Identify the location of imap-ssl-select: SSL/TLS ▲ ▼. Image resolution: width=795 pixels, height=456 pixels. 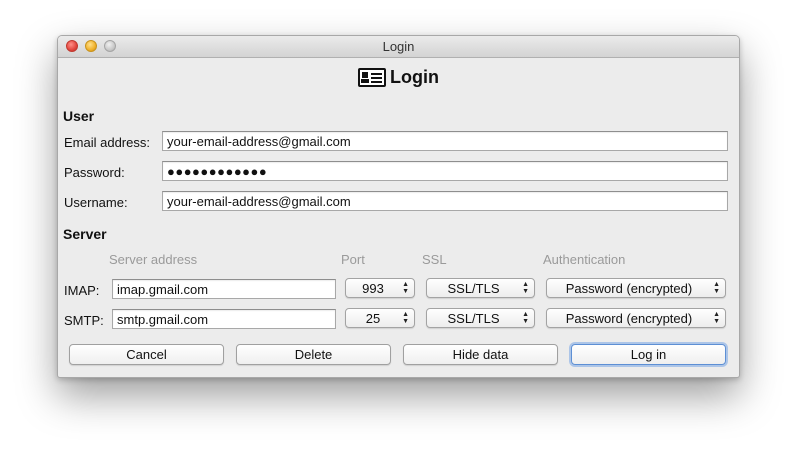
(480, 288).